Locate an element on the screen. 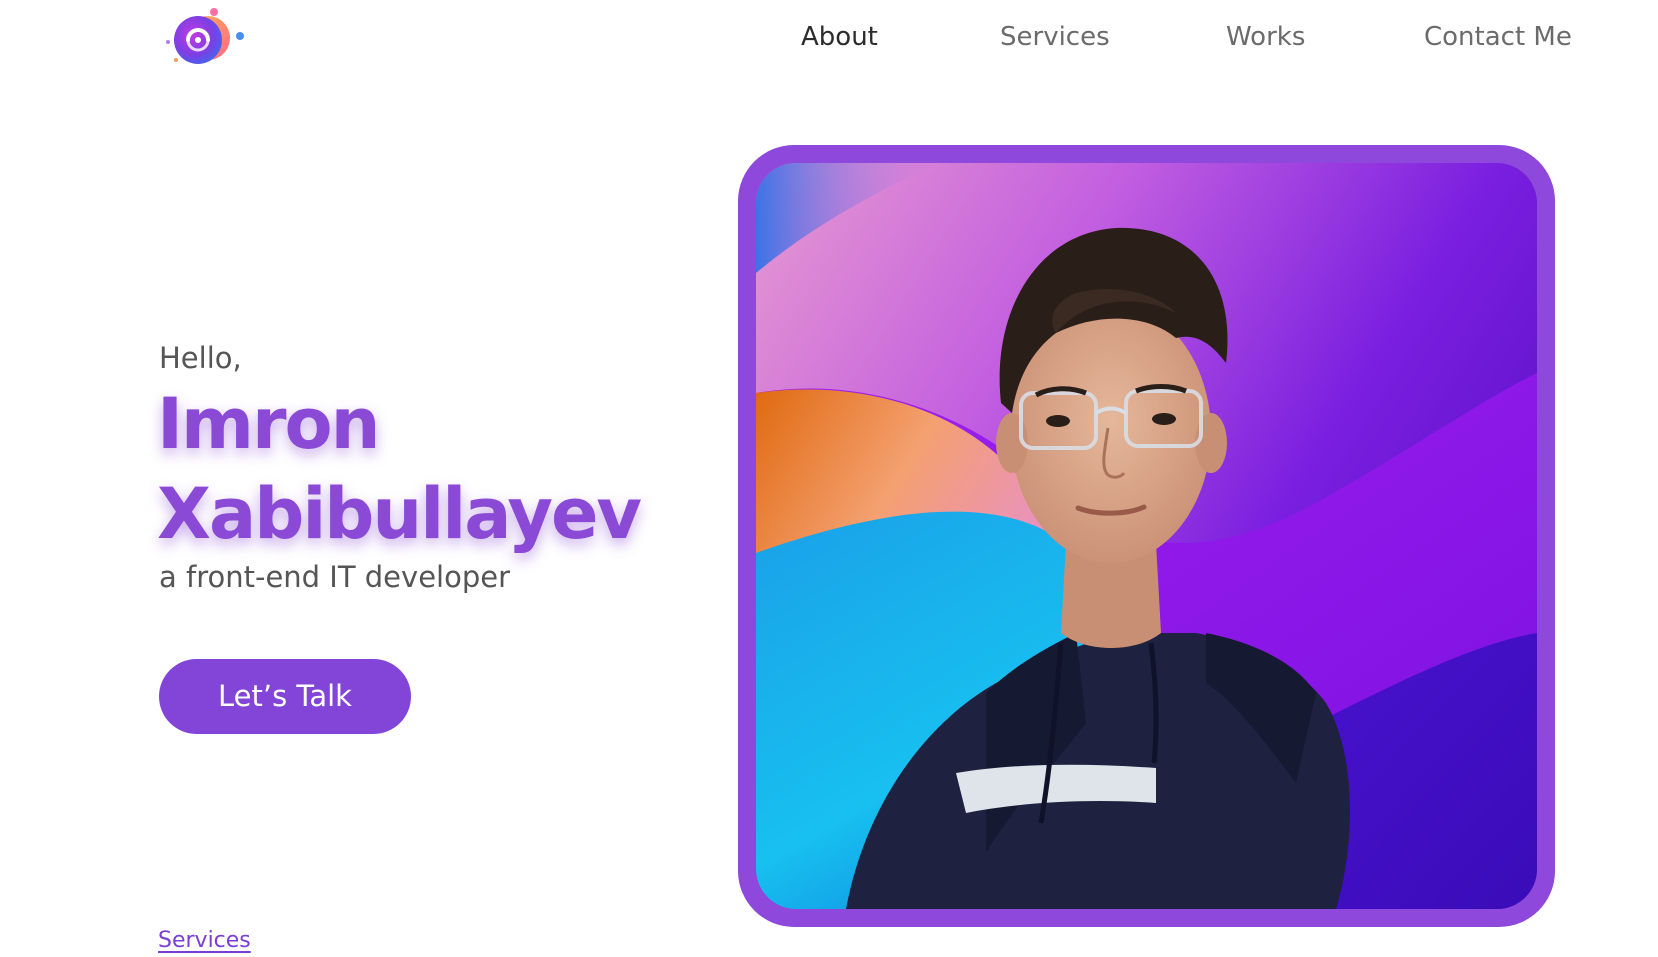 The image size is (1658, 957). services-link: Services is located at coordinates (204, 941).